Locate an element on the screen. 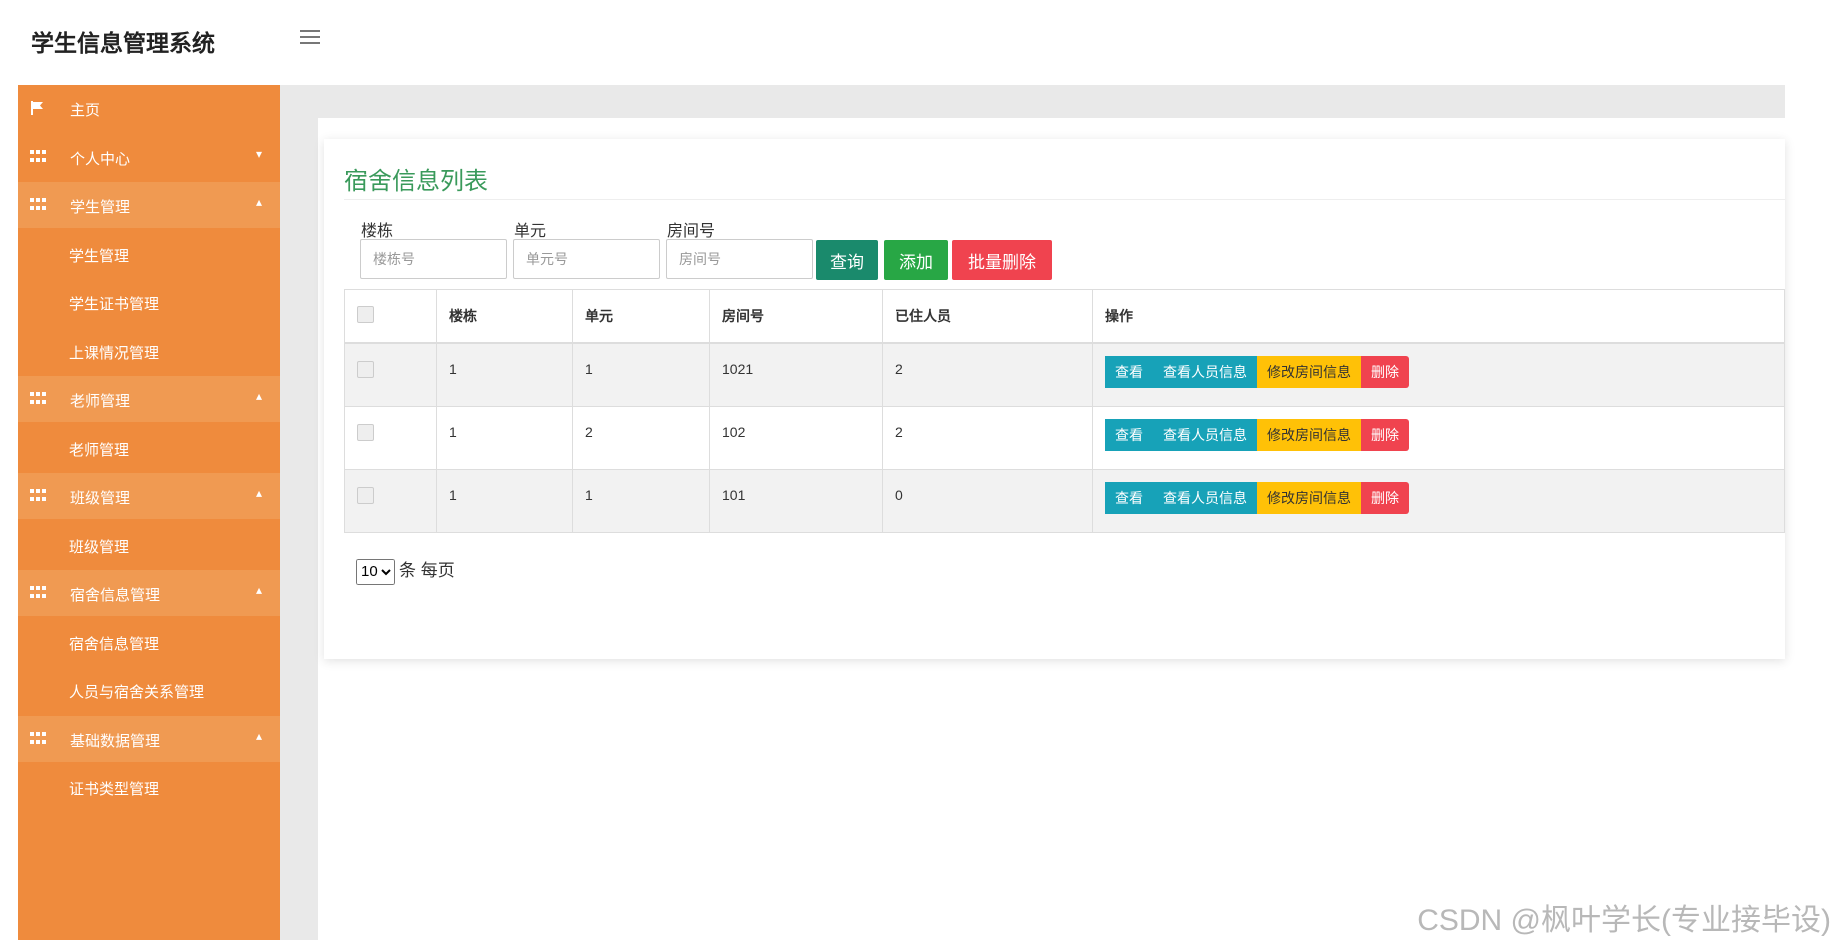 This screenshot has width=1839, height=949. caret-down-icon: ▾ is located at coordinates (259, 153).